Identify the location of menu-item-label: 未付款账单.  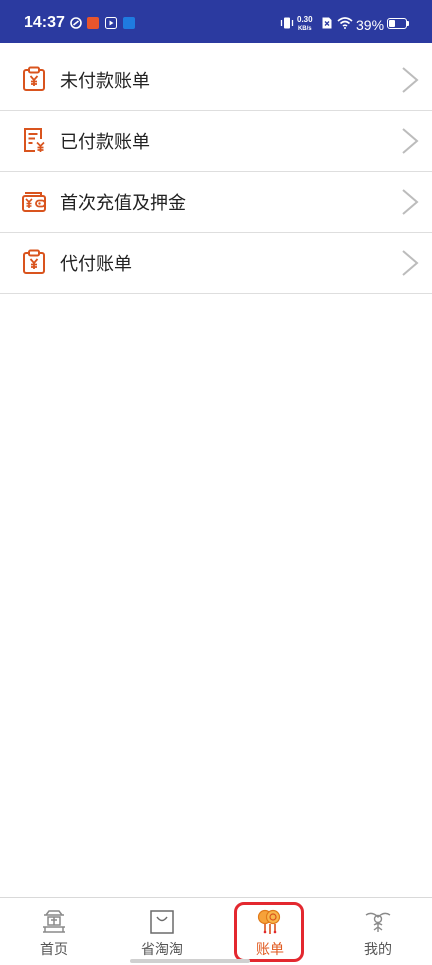
(105, 81).